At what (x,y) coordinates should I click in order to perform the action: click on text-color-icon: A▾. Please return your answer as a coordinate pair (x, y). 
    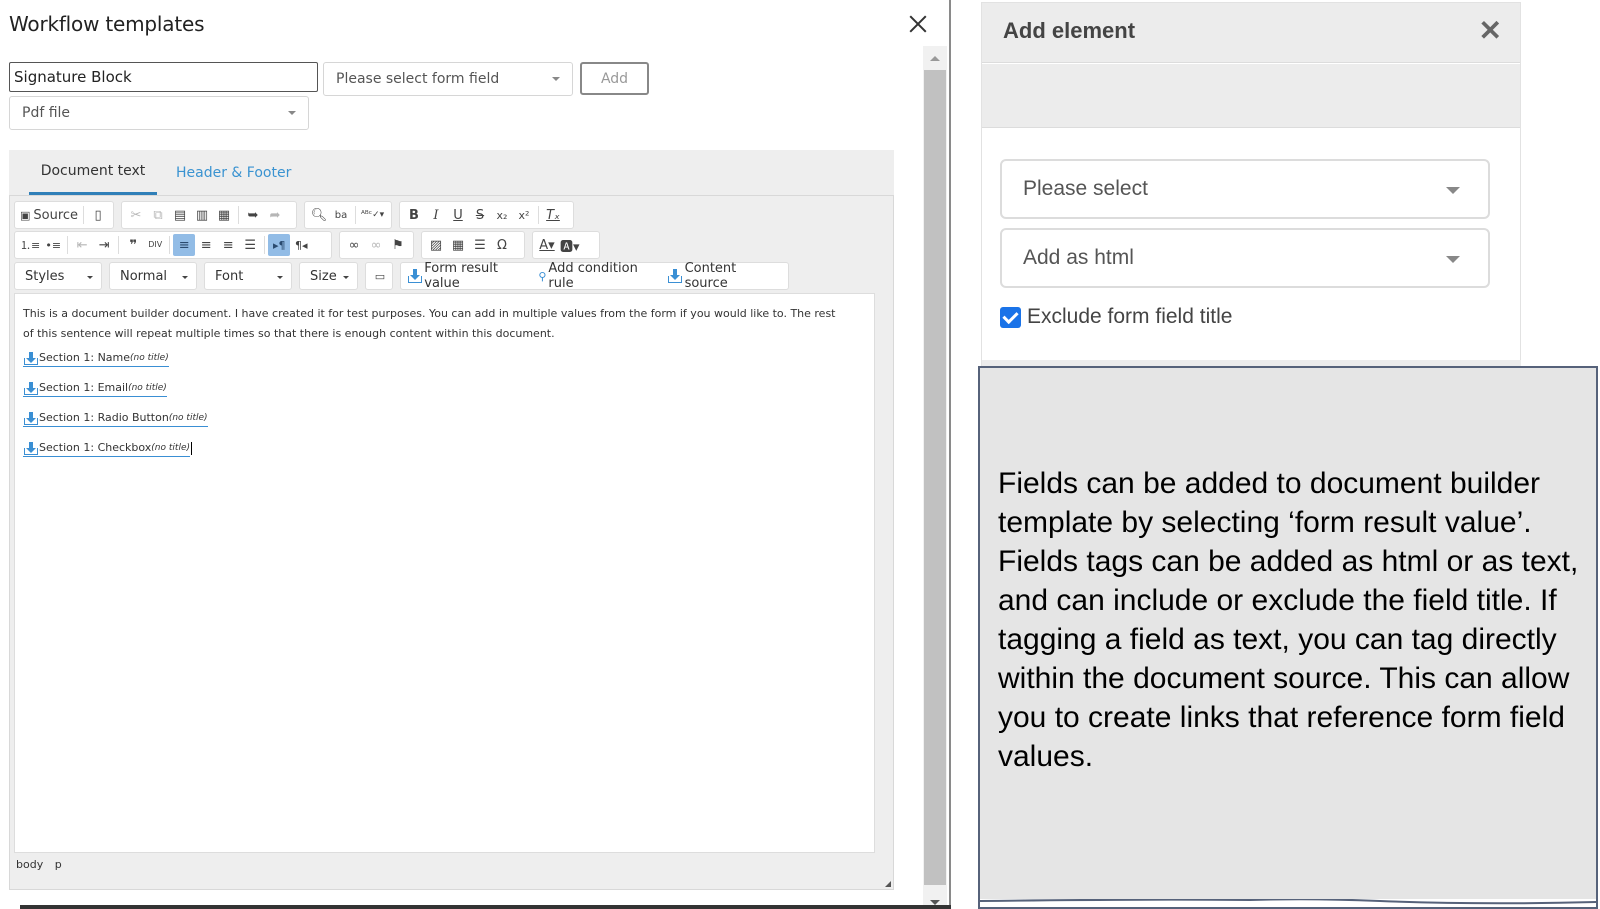
    Looking at the image, I should click on (547, 245).